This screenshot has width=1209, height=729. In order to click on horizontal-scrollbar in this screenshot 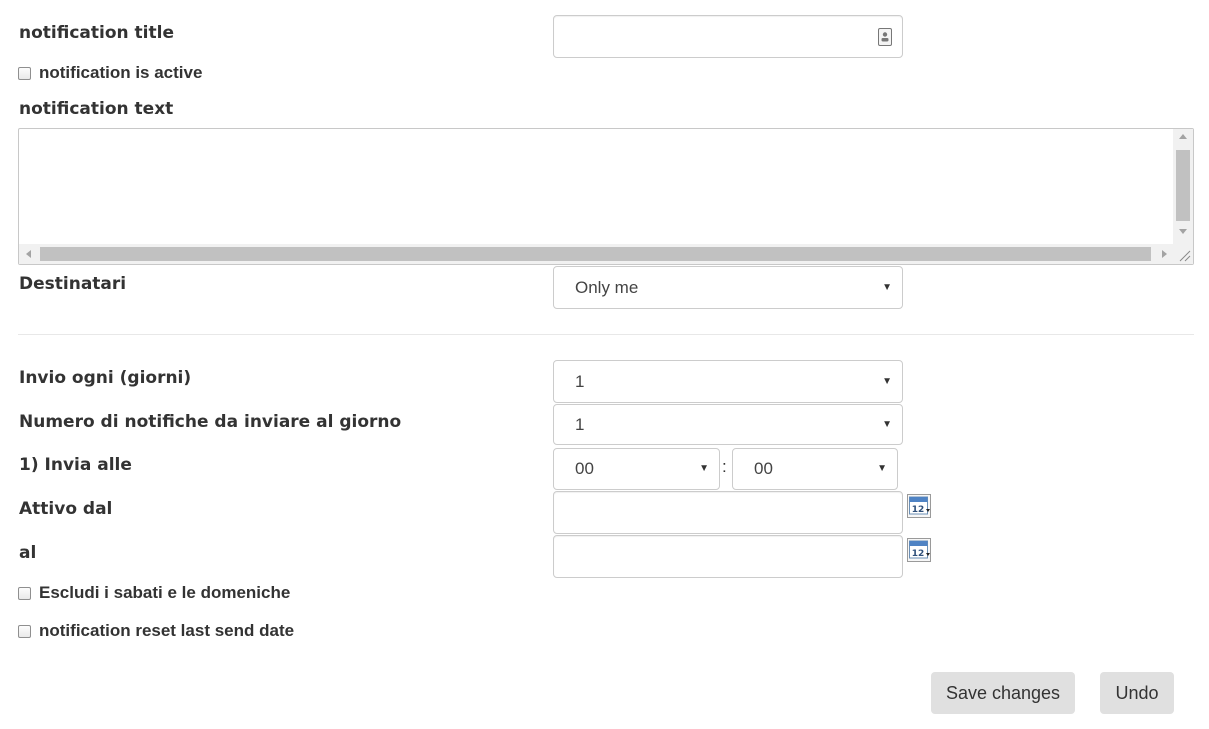, I will do `click(596, 254)`.